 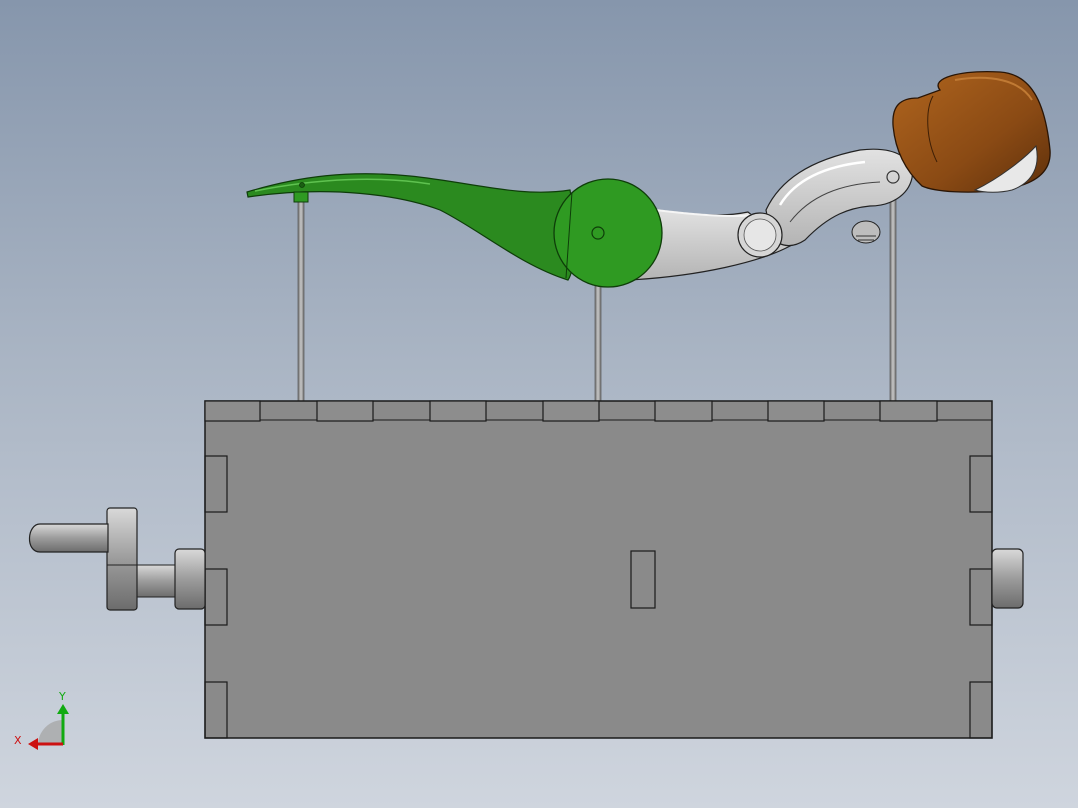 I want to click on x-axis-label: X, so click(x=18, y=740).